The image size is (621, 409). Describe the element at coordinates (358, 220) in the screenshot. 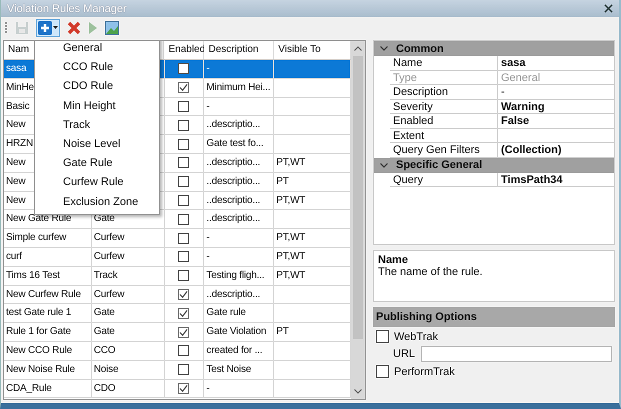

I see `vertical-scrollbar` at that location.